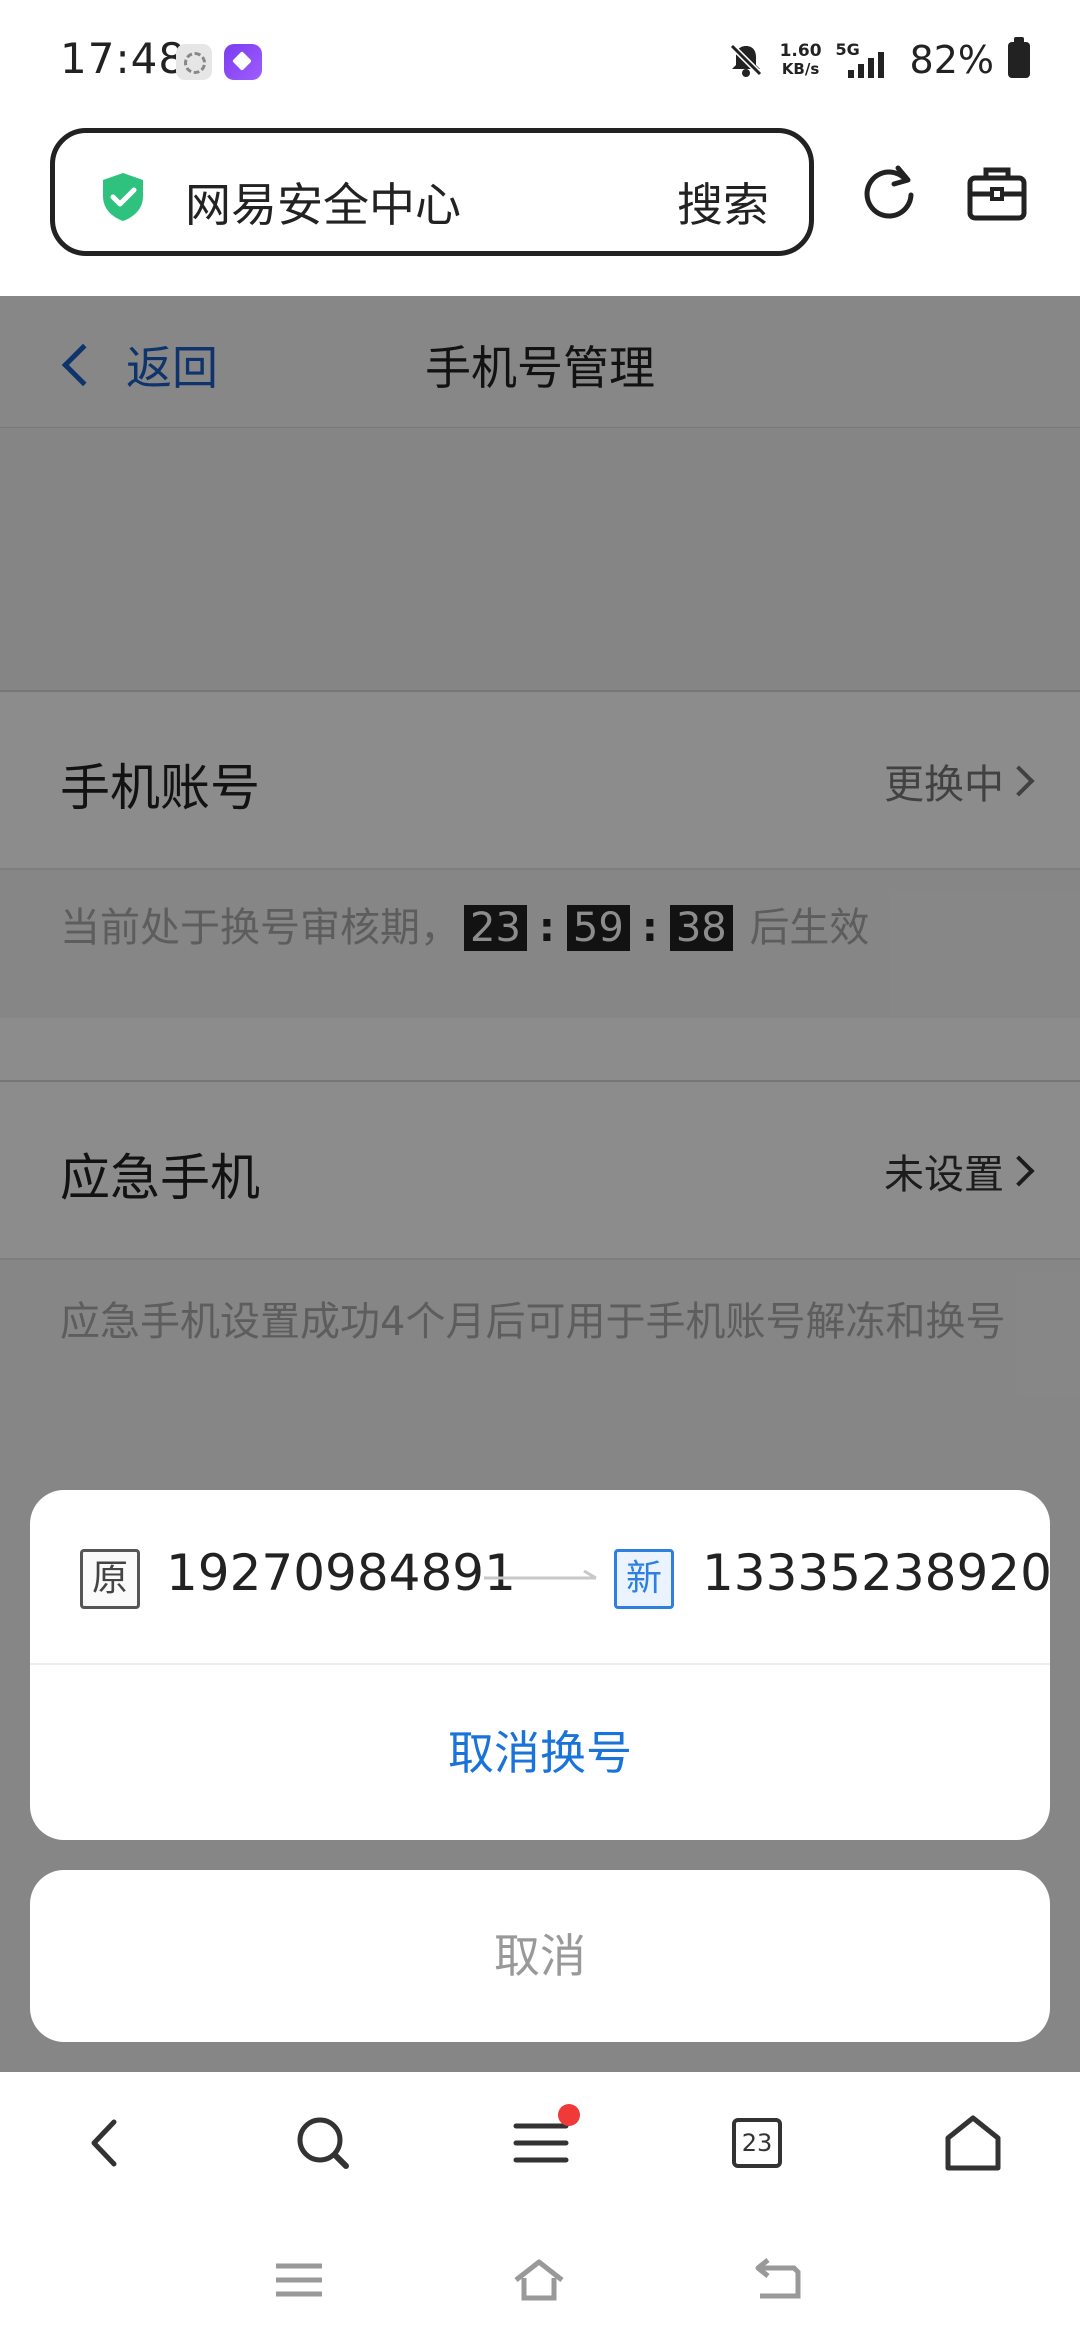  I want to click on system-back-icon, so click(779, 2280).